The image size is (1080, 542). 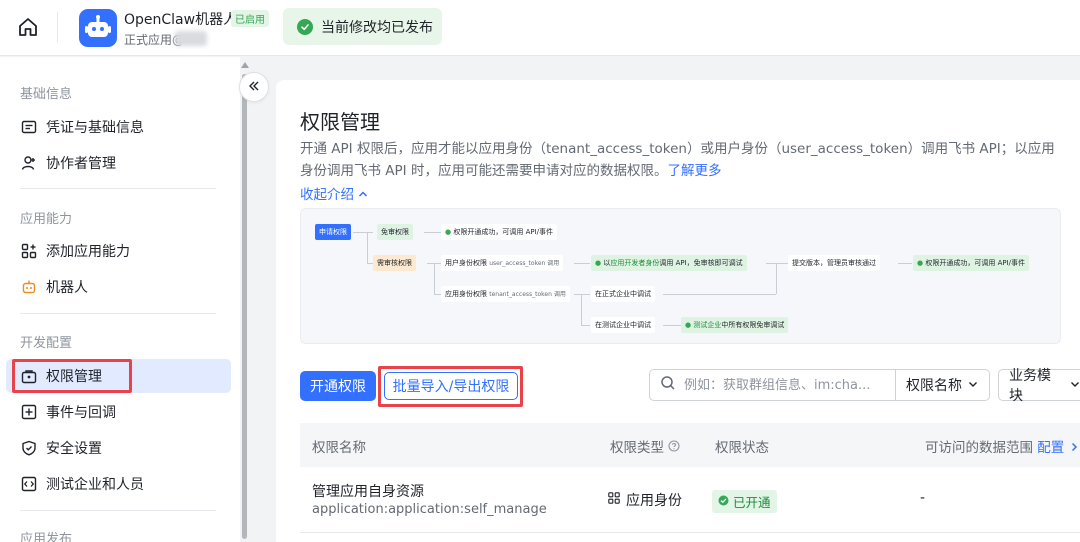 What do you see at coordinates (377, 27) in the screenshot?
I see `toast-text: 当前修改均已发布` at bounding box center [377, 27].